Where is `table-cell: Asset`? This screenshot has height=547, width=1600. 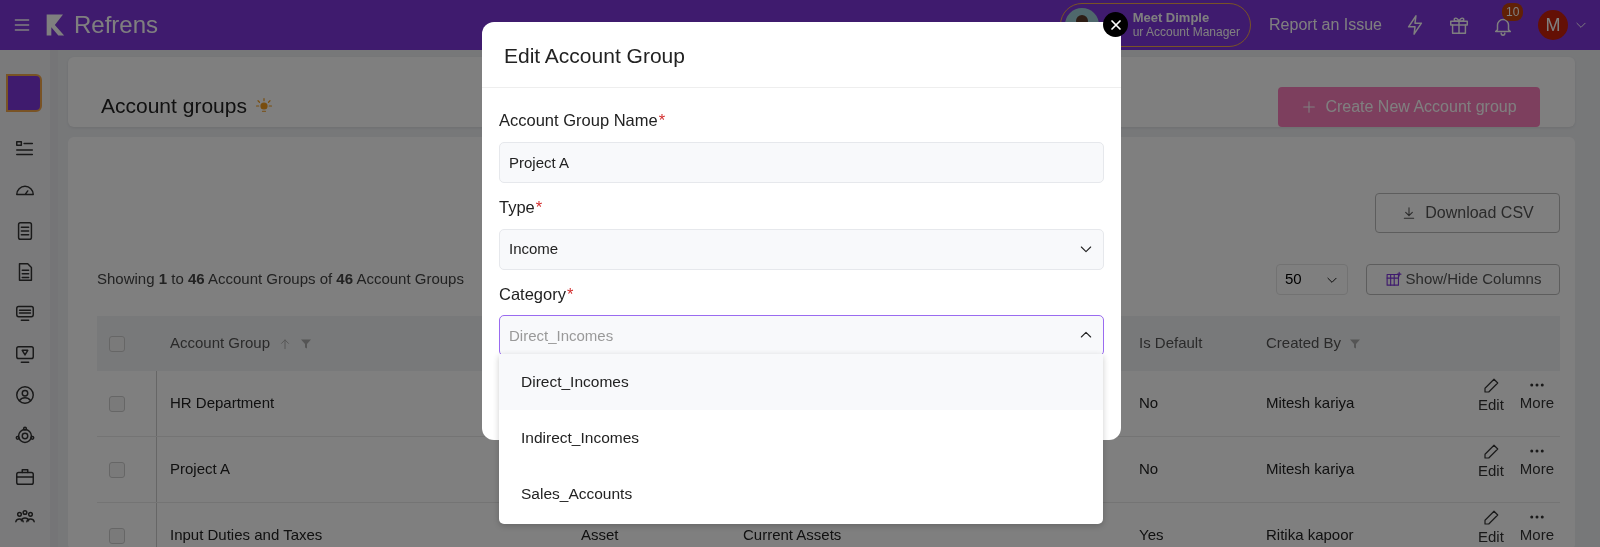
table-cell: Asset is located at coordinates (600, 535).